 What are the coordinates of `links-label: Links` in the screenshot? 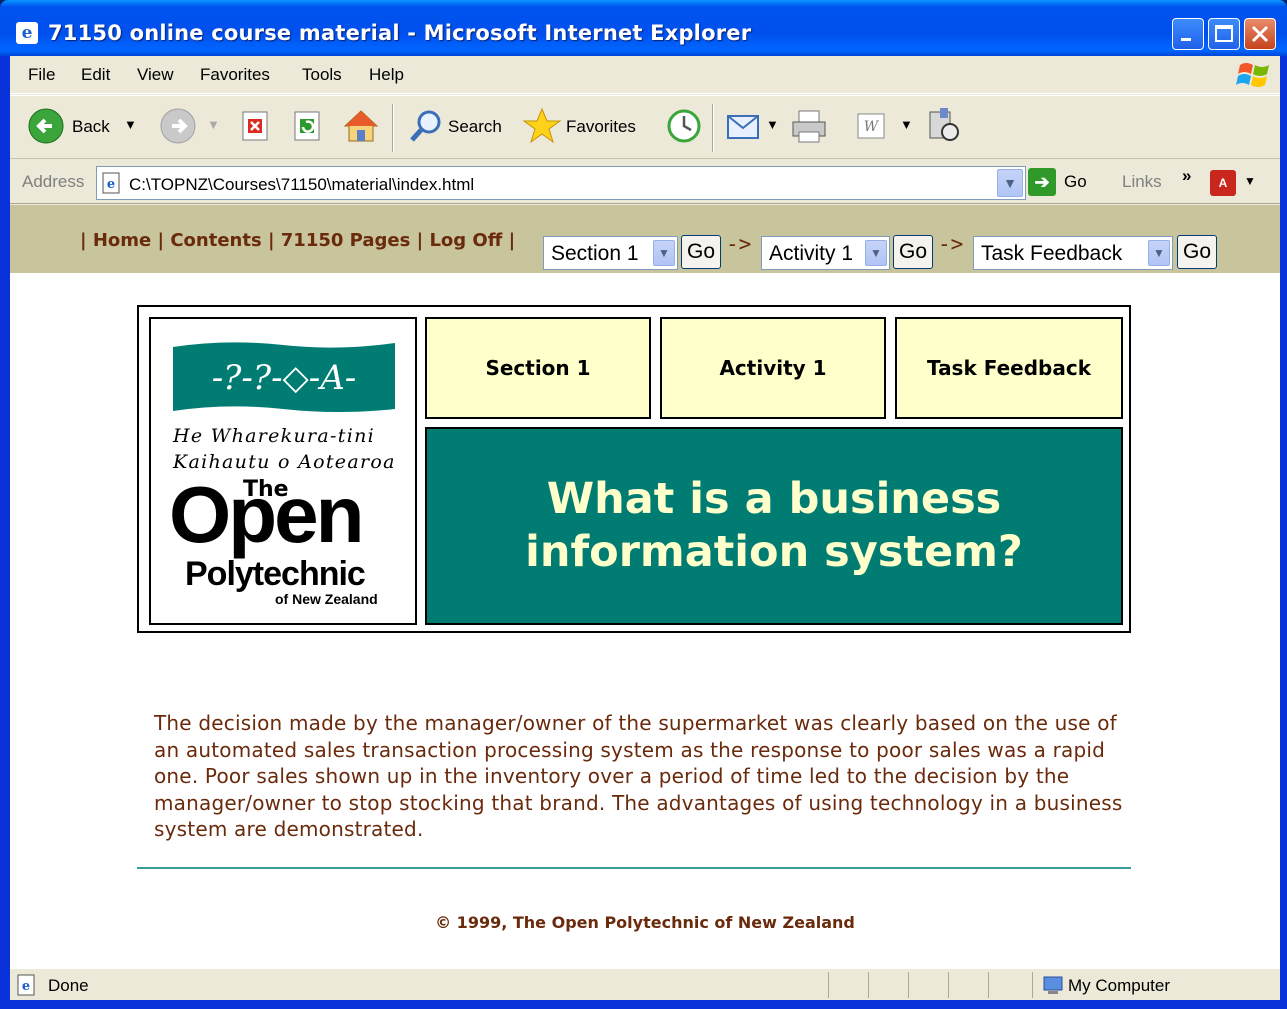 It's located at (1142, 182).